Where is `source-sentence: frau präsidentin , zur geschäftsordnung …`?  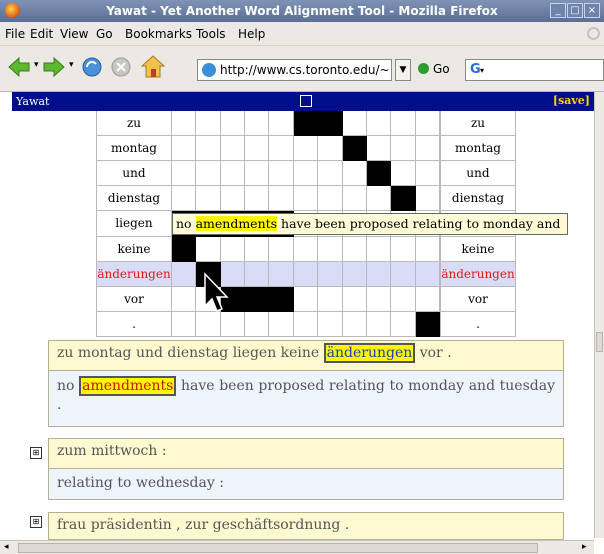
source-sentence: frau präsidentin , zur geschäftsordnung … is located at coordinates (306, 526).